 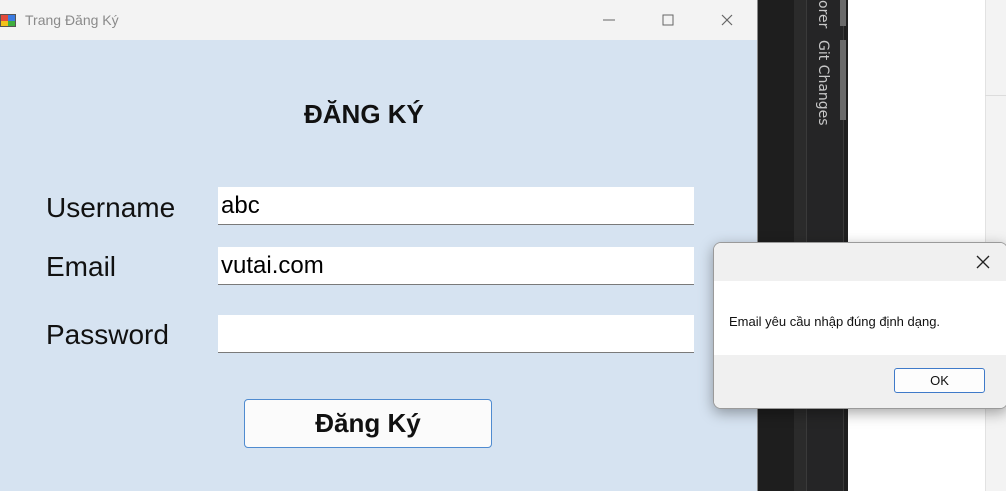 What do you see at coordinates (823, 14) in the screenshot?
I see `ide-tab-explorer: orer` at bounding box center [823, 14].